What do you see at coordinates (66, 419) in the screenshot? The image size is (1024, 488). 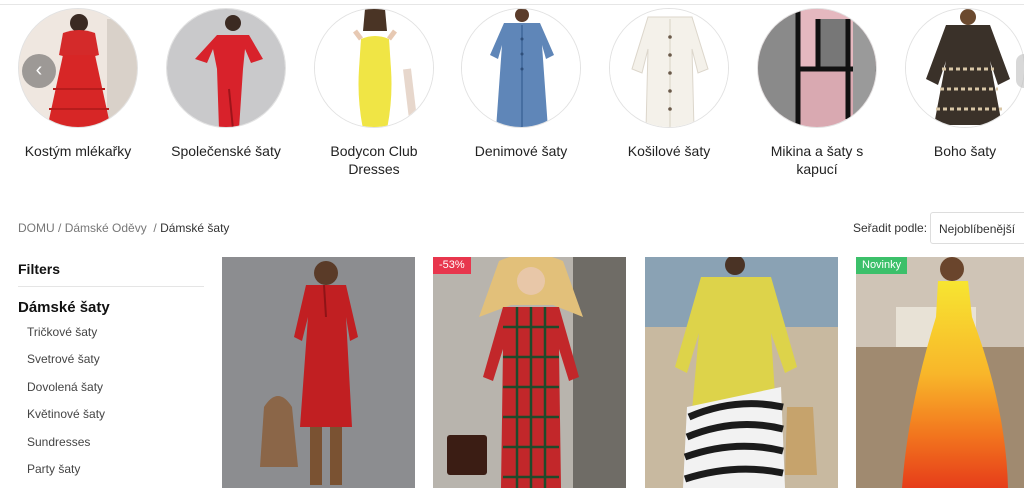 I see `subcategory-link: Květinové šaty` at bounding box center [66, 419].